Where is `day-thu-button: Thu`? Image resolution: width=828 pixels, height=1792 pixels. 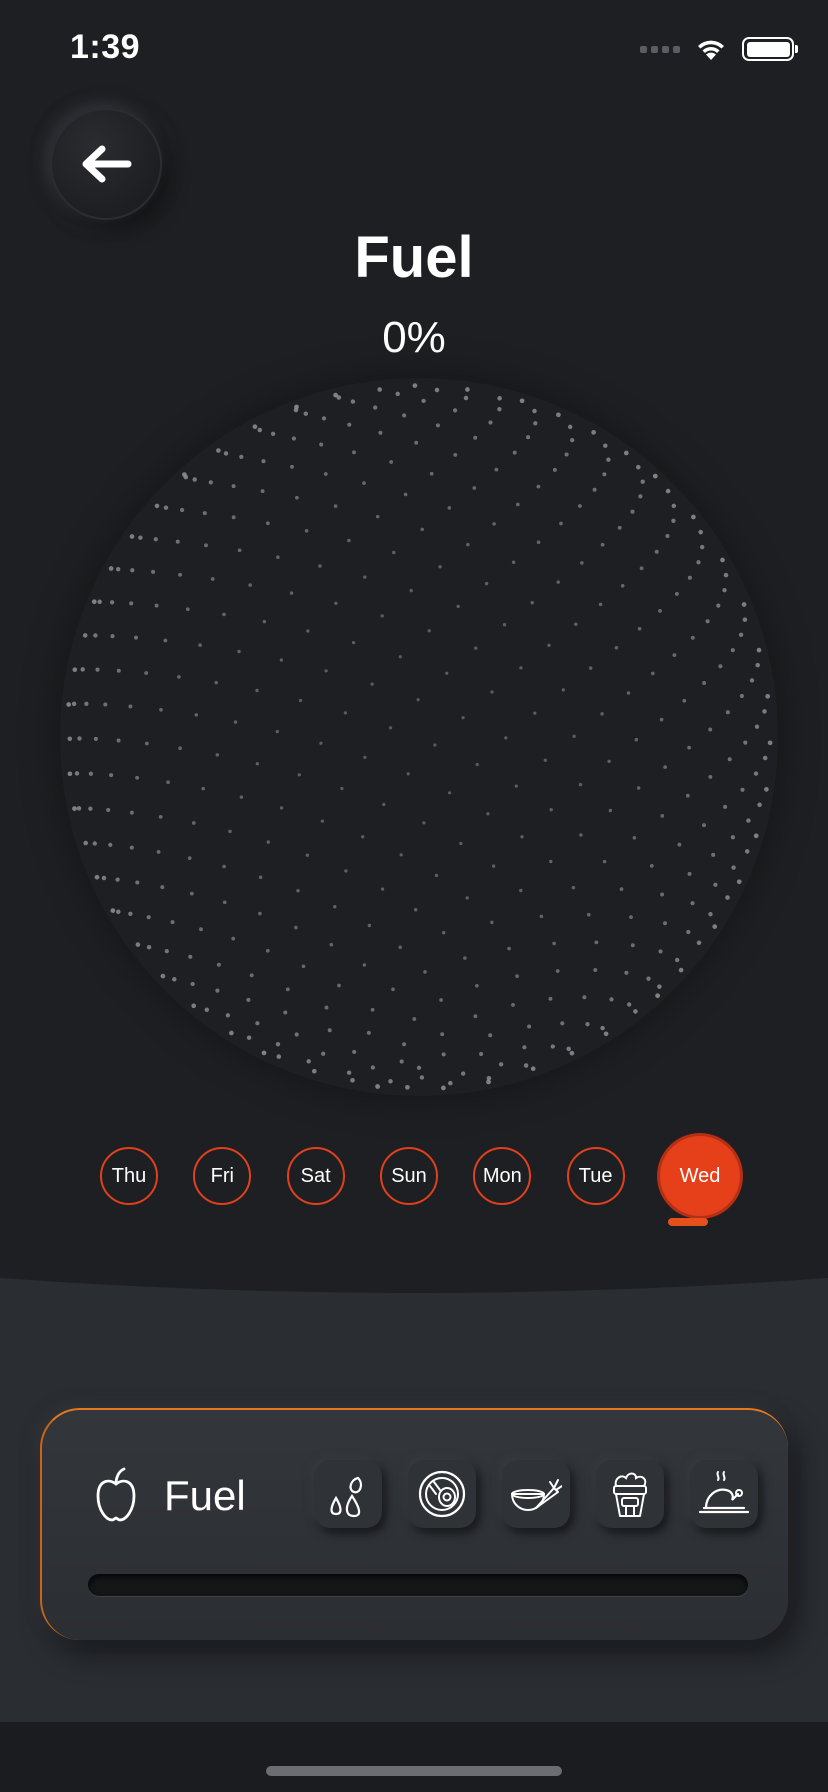
day-thu-button: Thu is located at coordinates (129, 1176).